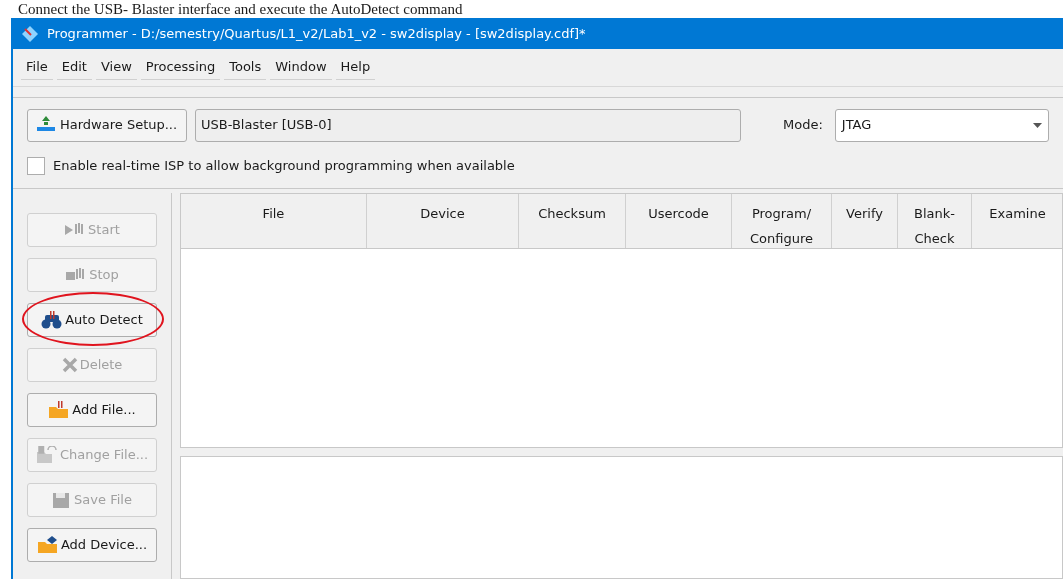  I want to click on window-title: Programmer - D:/semestry/Quartus/L1_v2/Lab1_v2 - sw2display - [sw2display.cdf]*, so click(316, 33).